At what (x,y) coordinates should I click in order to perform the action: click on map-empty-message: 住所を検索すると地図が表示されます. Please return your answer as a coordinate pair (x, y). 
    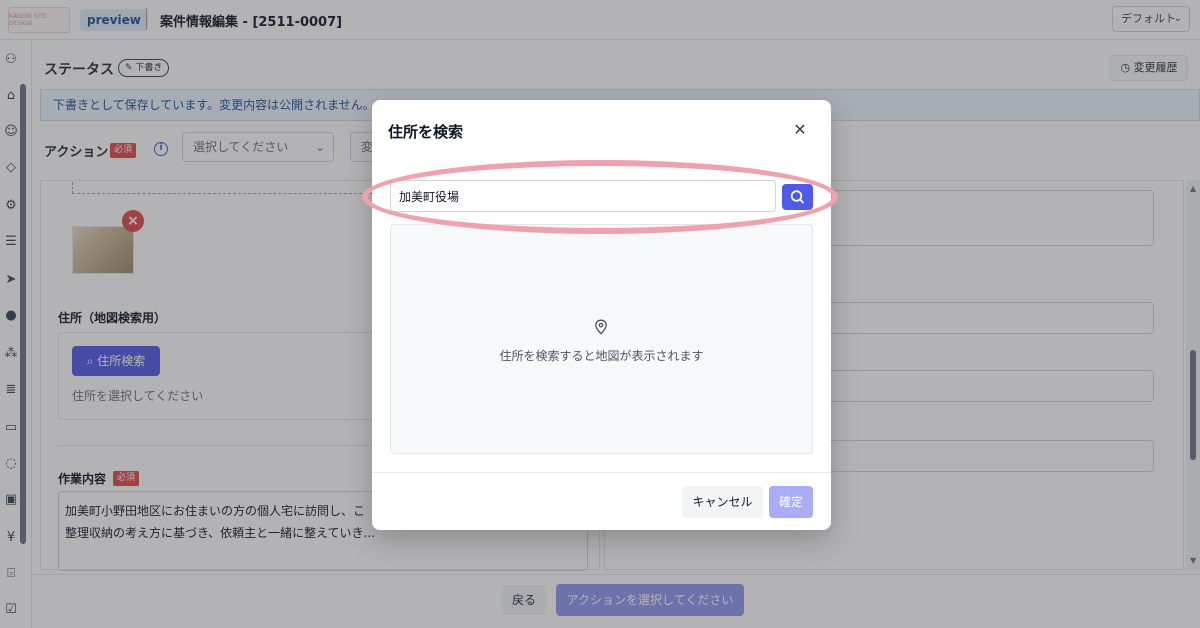
    Looking at the image, I should click on (601, 356).